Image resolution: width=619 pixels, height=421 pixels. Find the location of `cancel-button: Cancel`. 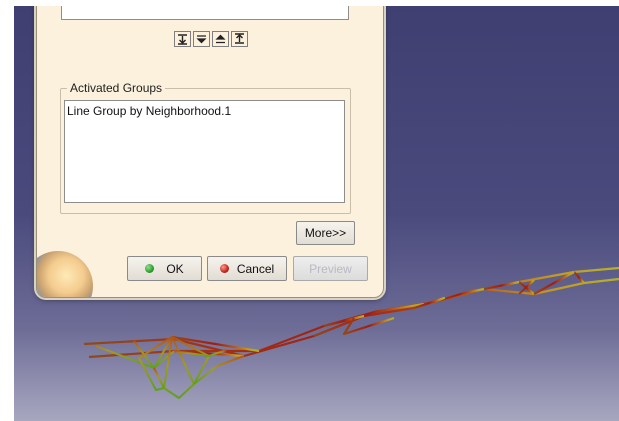

cancel-button: Cancel is located at coordinates (247, 268).